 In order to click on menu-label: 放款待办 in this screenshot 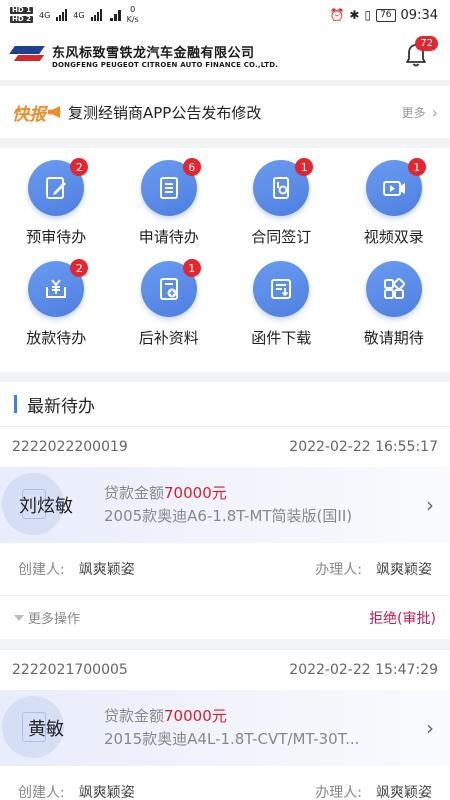, I will do `click(56, 338)`.